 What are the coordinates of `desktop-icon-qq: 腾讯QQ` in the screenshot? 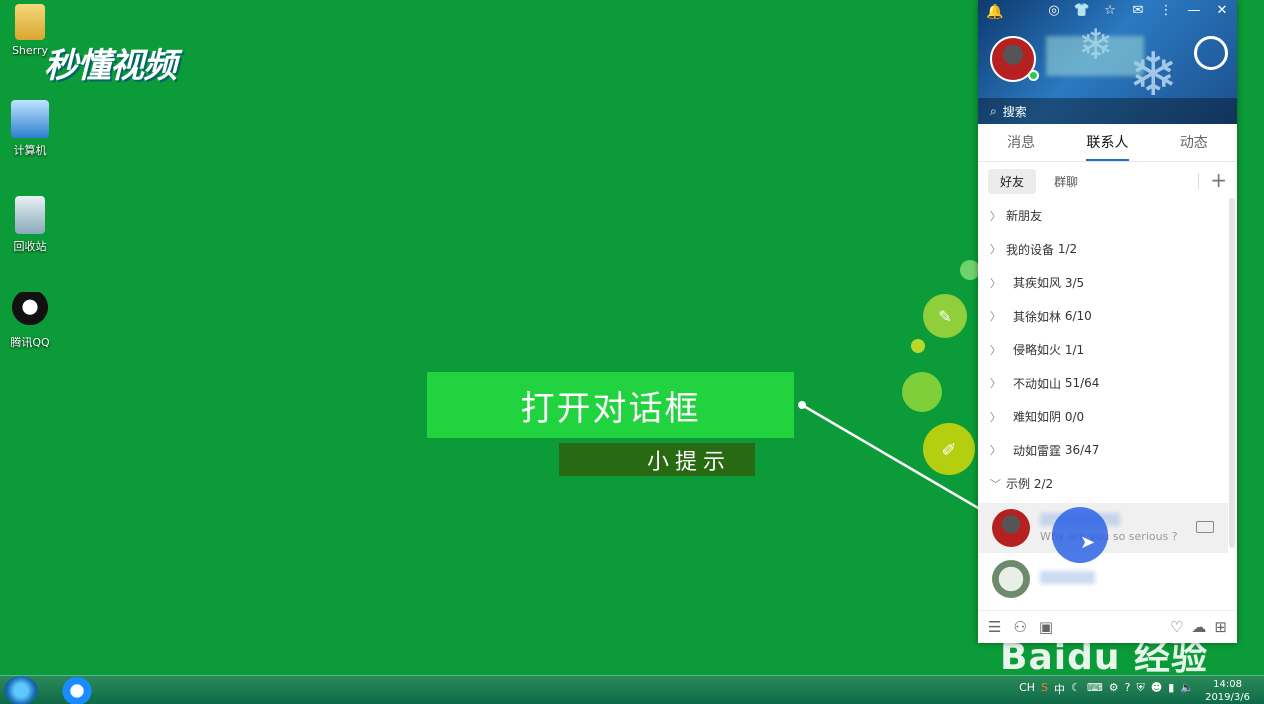 It's located at (30, 321).